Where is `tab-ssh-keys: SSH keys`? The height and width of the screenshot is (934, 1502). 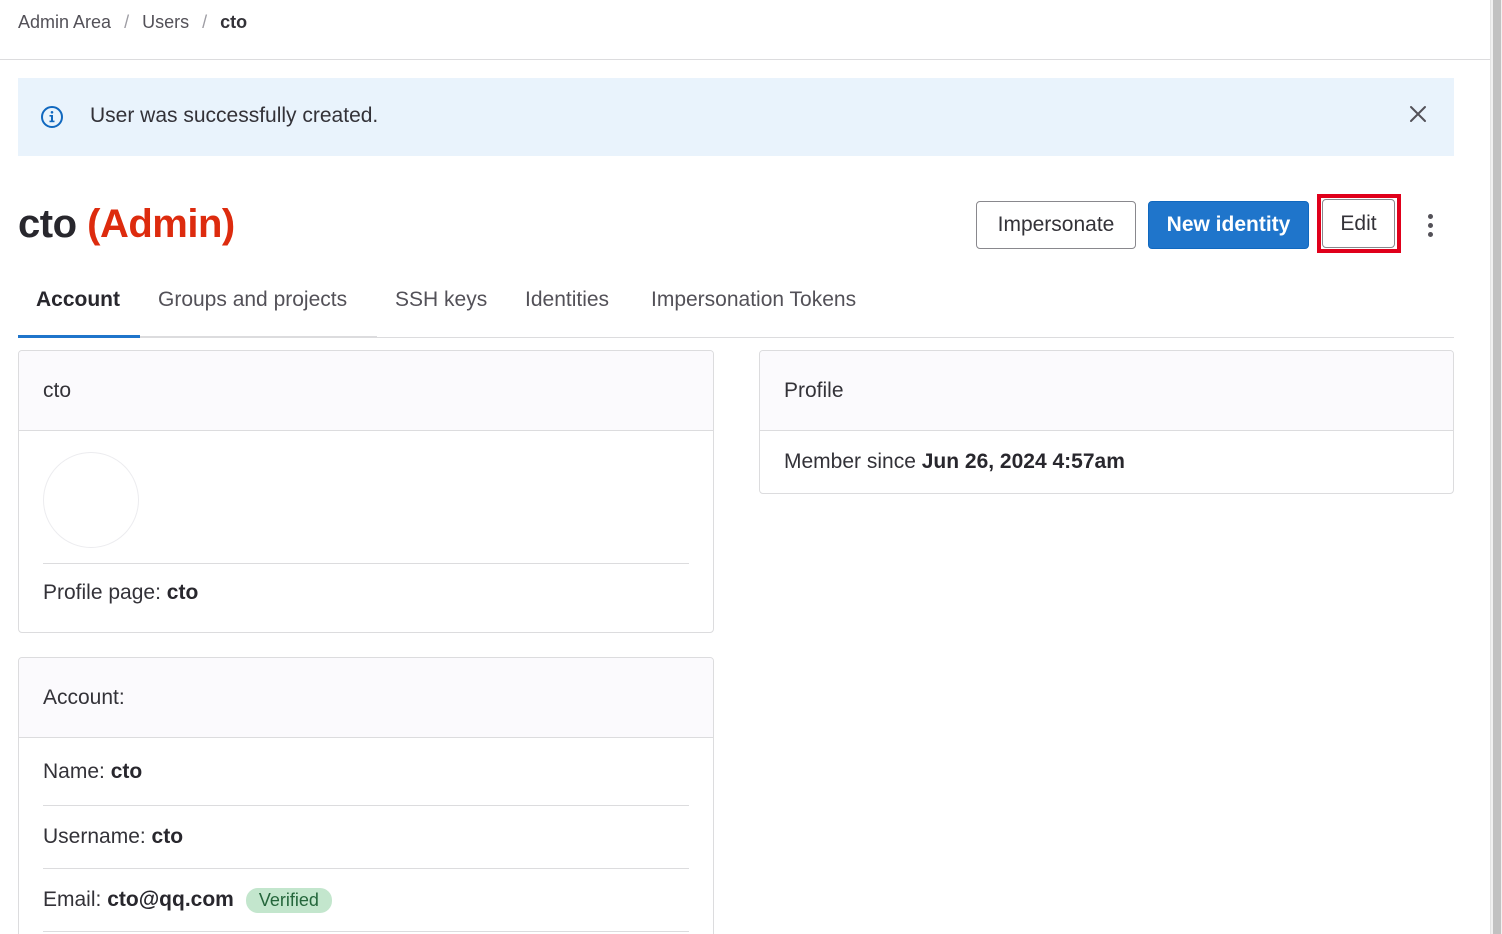 tab-ssh-keys: SSH keys is located at coordinates (441, 300).